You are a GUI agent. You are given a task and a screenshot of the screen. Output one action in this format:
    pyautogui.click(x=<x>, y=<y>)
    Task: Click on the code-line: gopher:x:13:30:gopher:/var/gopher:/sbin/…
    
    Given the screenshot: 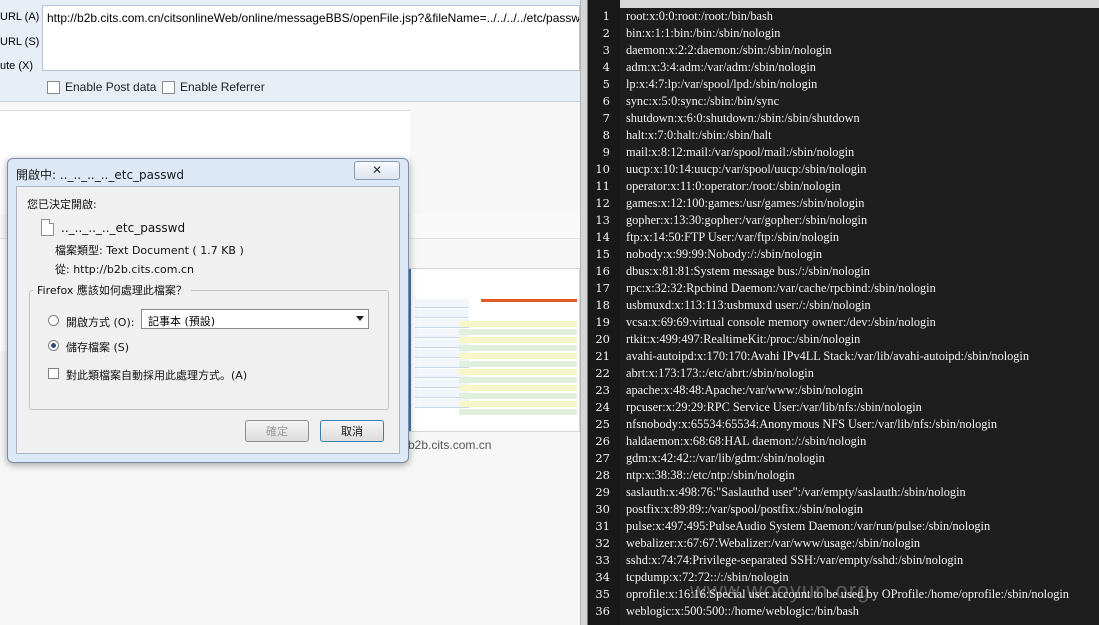 What is the action you would take?
    pyautogui.click(x=746, y=220)
    